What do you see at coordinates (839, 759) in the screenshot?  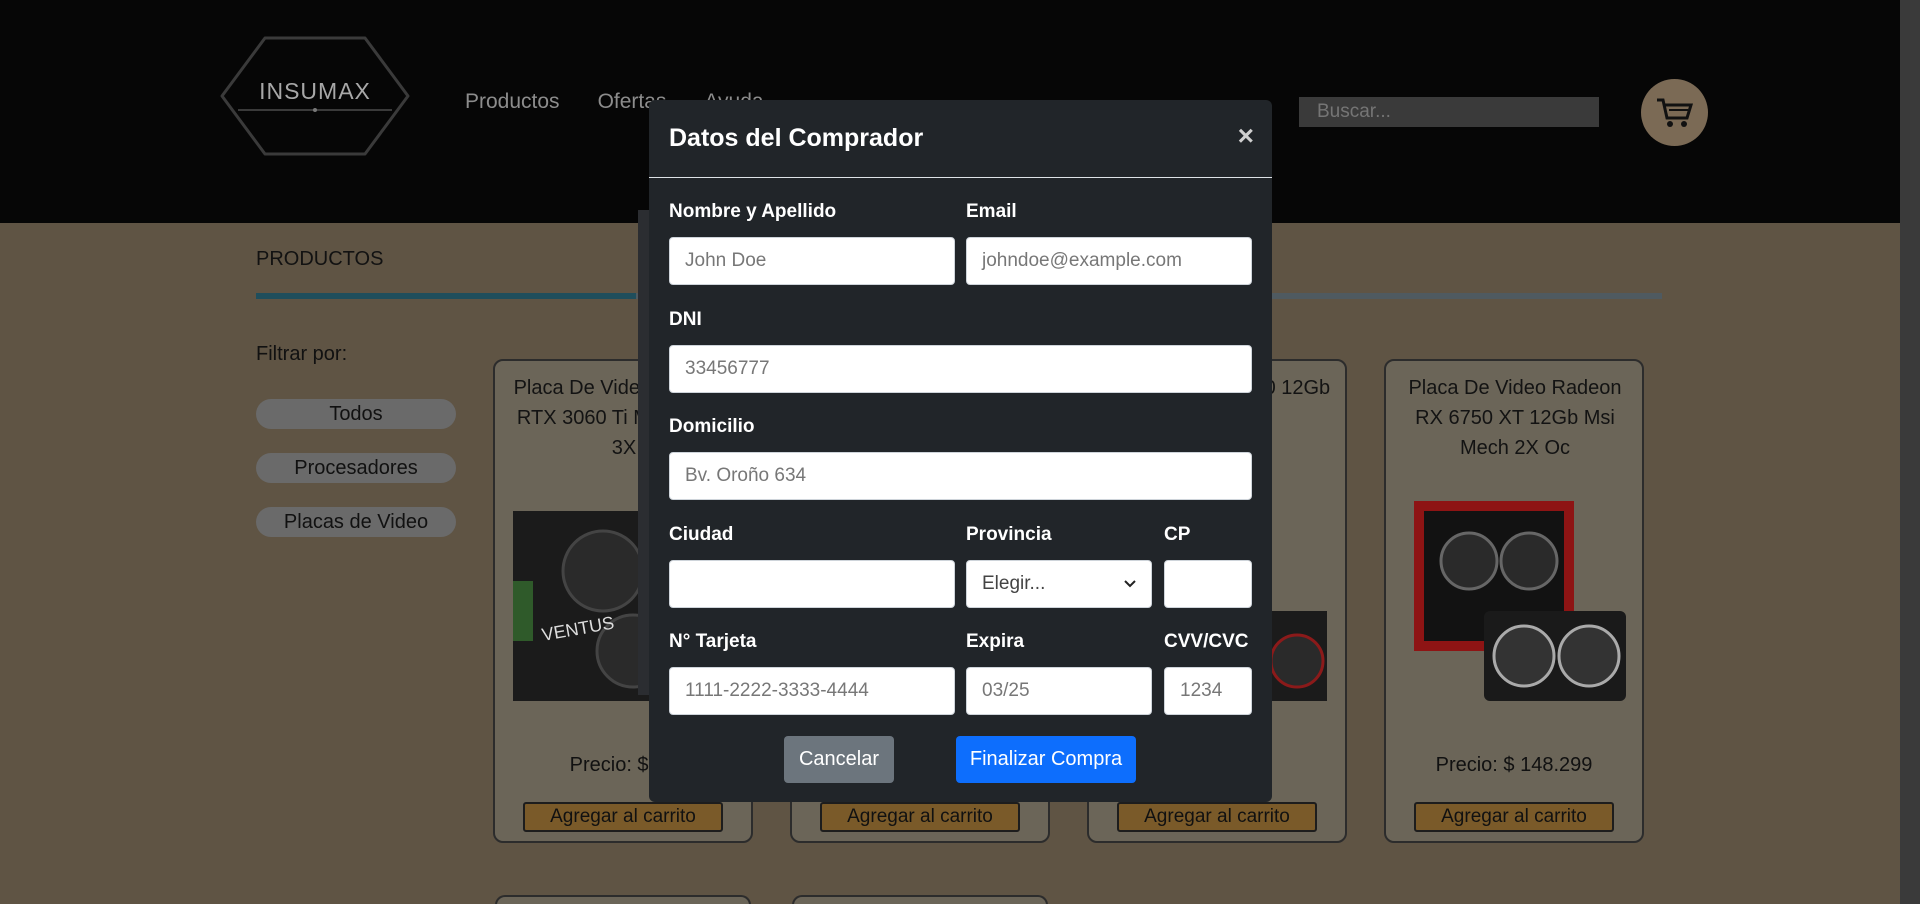 I see `cancel-button: Cancelar` at bounding box center [839, 759].